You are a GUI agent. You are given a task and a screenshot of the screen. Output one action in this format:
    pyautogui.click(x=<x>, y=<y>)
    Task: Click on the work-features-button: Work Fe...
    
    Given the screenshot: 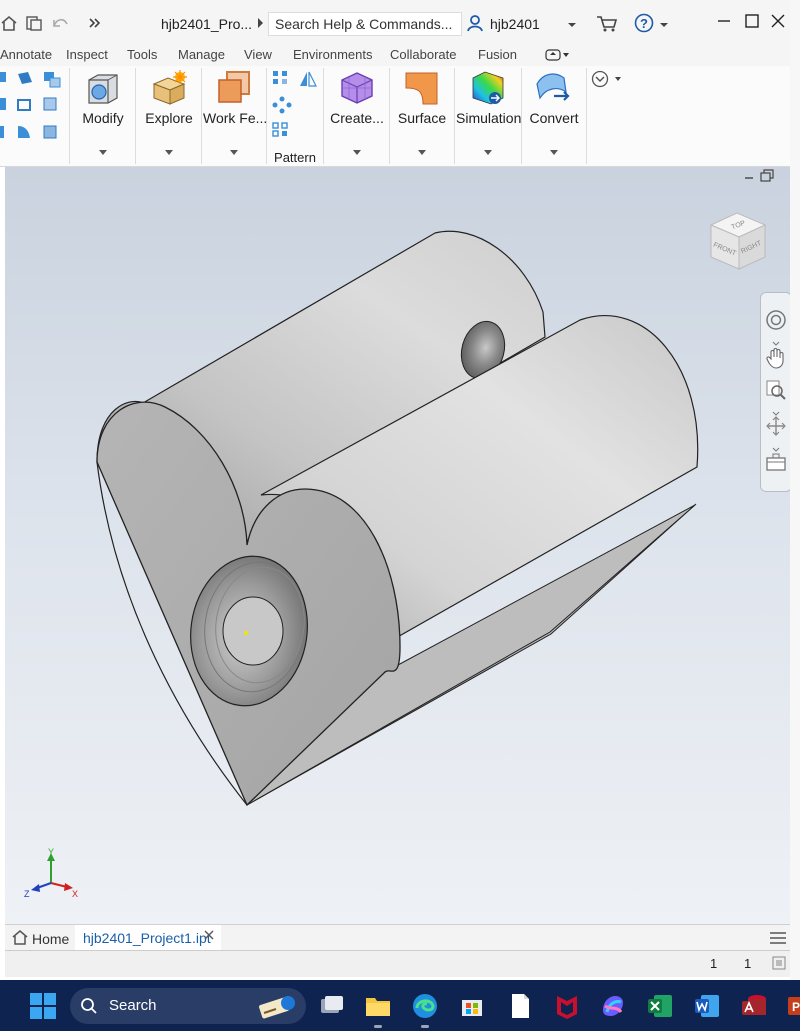 What is the action you would take?
    pyautogui.click(x=235, y=115)
    